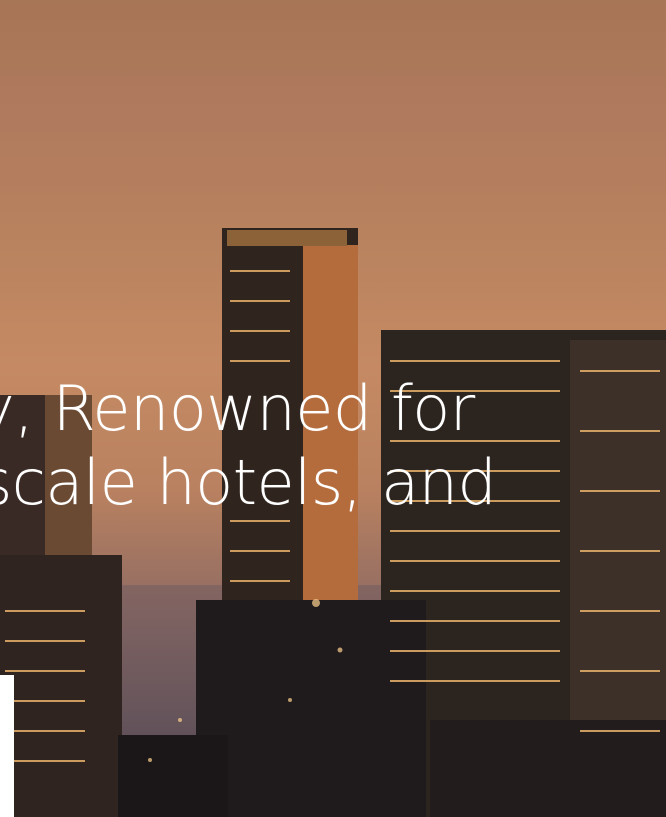 This screenshot has height=817, width=666. What do you see at coordinates (248, 482) in the screenshot?
I see `hero-line-2: scale hotels, and` at bounding box center [248, 482].